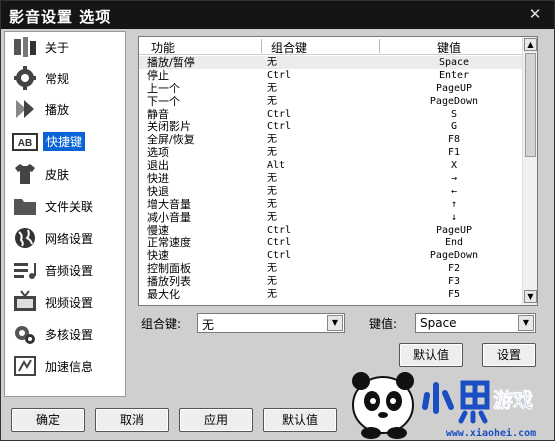  I want to click on header-key: 键值, so click(449, 47).